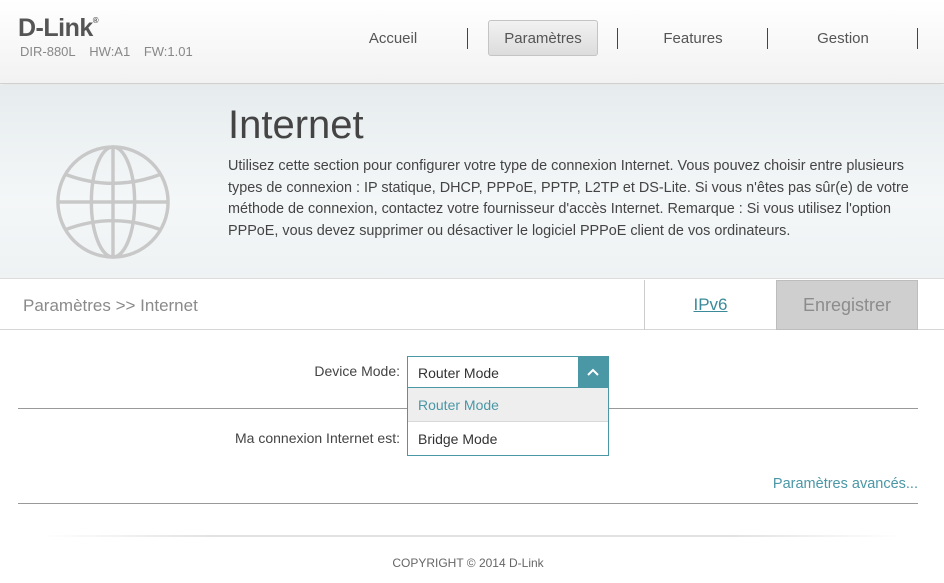  What do you see at coordinates (693, 38) in the screenshot?
I see `nav-features: Features` at bounding box center [693, 38].